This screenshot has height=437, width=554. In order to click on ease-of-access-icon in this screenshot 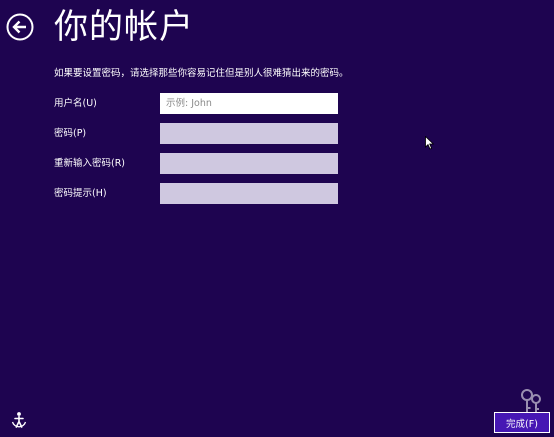, I will do `click(19, 420)`.